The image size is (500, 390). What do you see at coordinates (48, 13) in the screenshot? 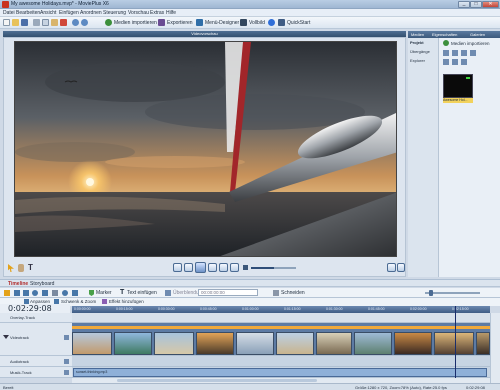
I see `menu-ansicht: Ansicht` at bounding box center [48, 13].